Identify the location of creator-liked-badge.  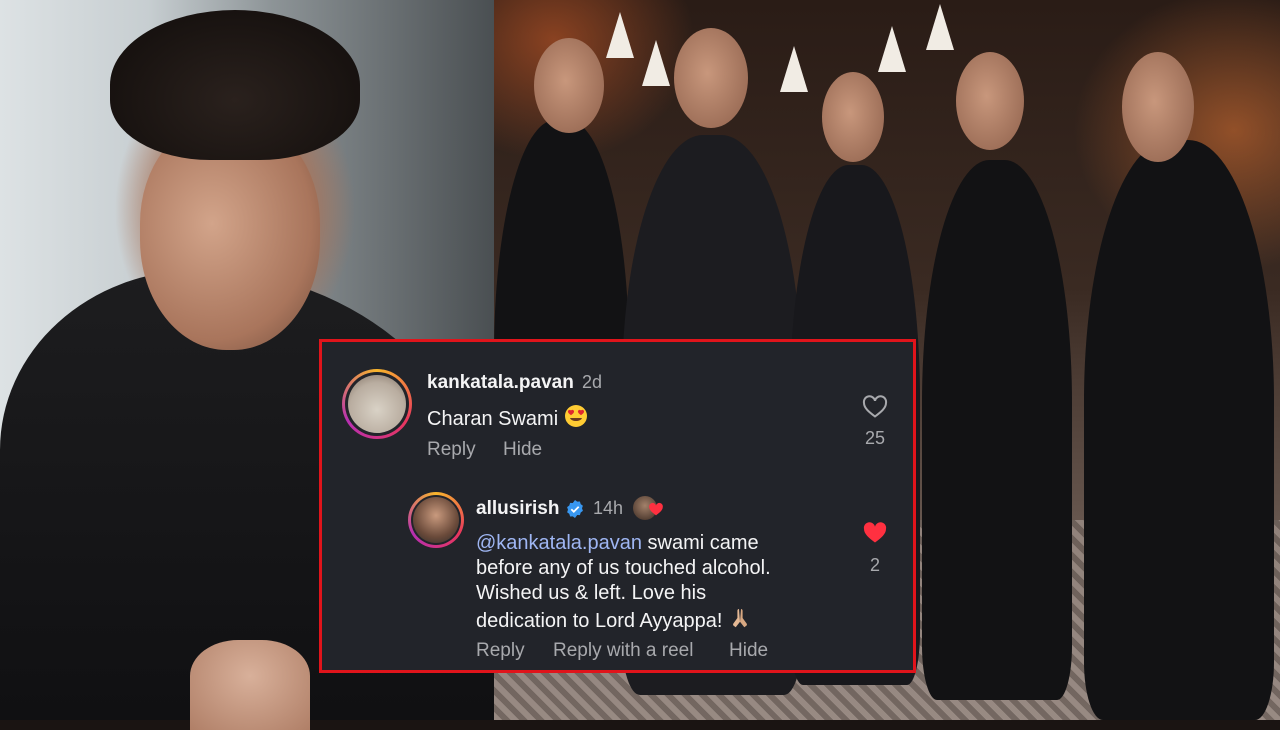
(650, 508).